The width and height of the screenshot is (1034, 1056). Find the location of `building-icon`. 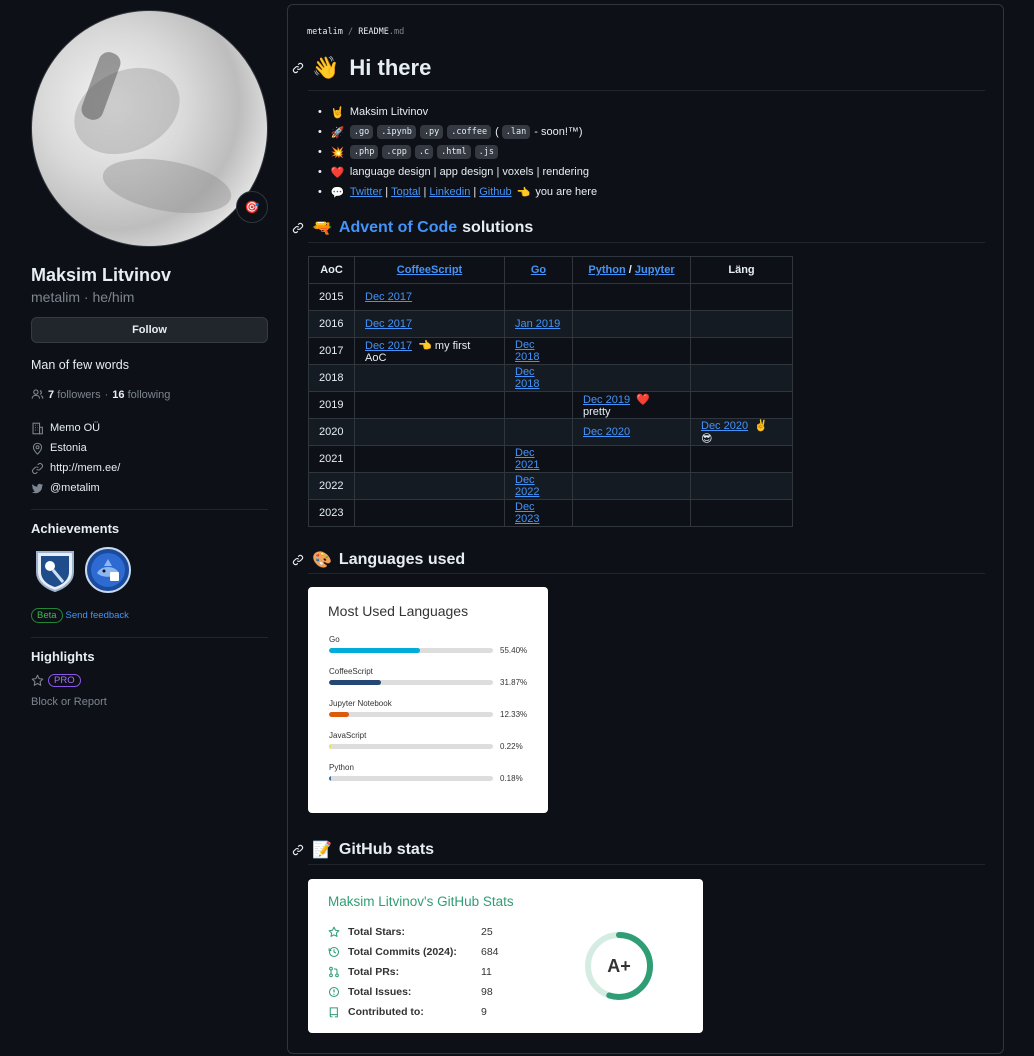

building-icon is located at coordinates (37, 428).